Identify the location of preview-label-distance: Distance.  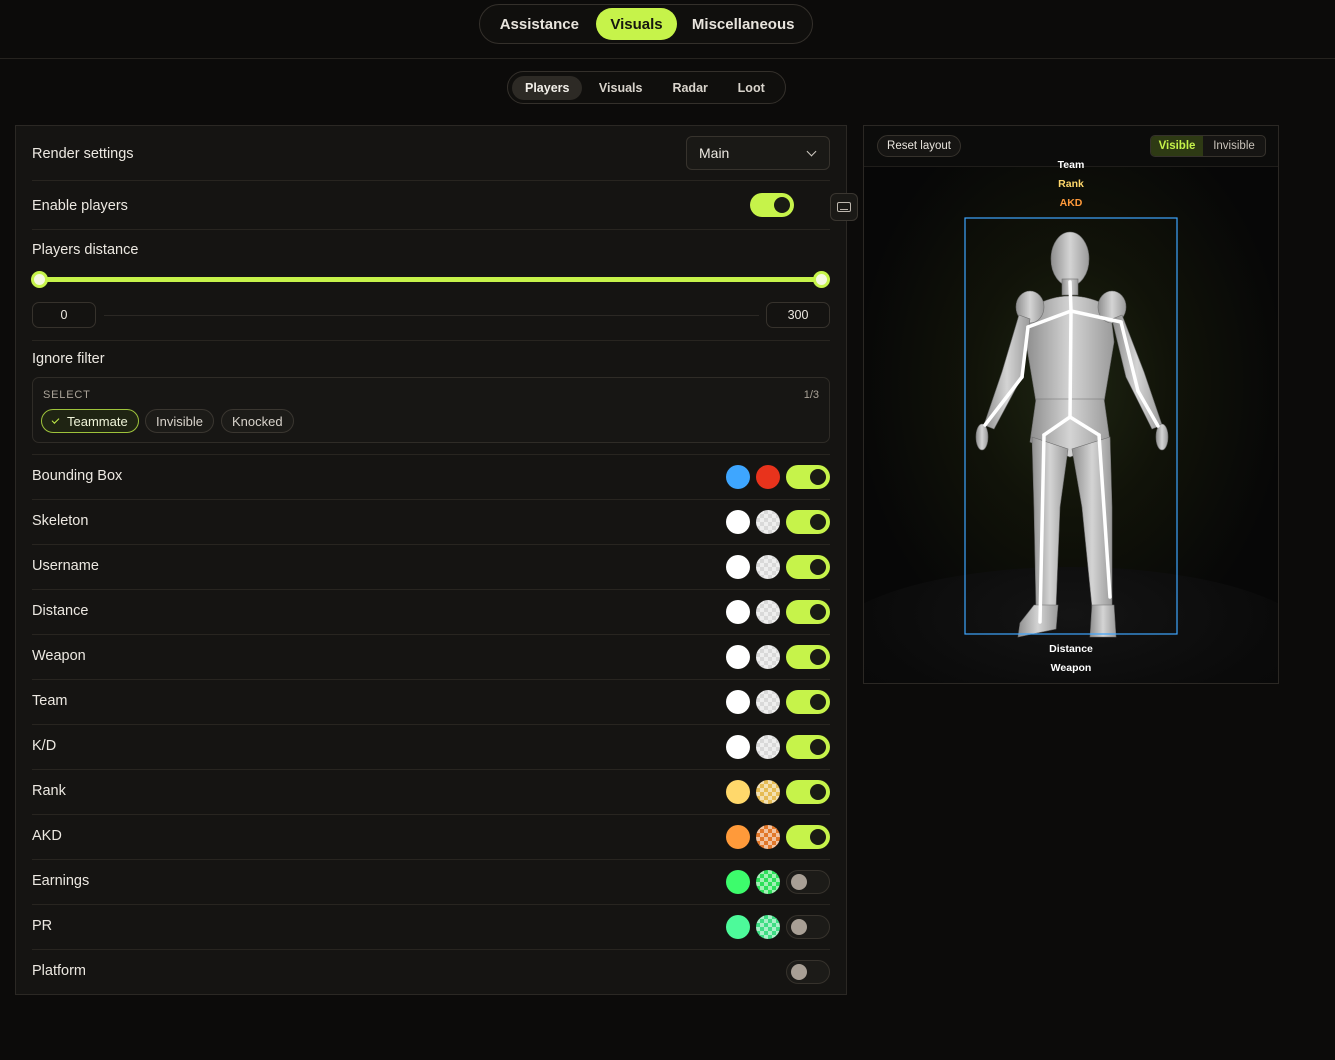
(1071, 649).